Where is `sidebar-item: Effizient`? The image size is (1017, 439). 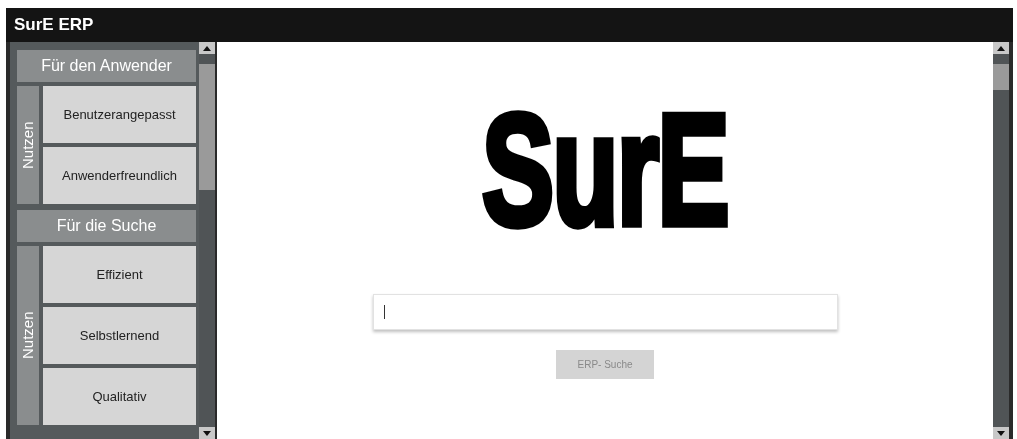 sidebar-item: Effizient is located at coordinates (119, 274).